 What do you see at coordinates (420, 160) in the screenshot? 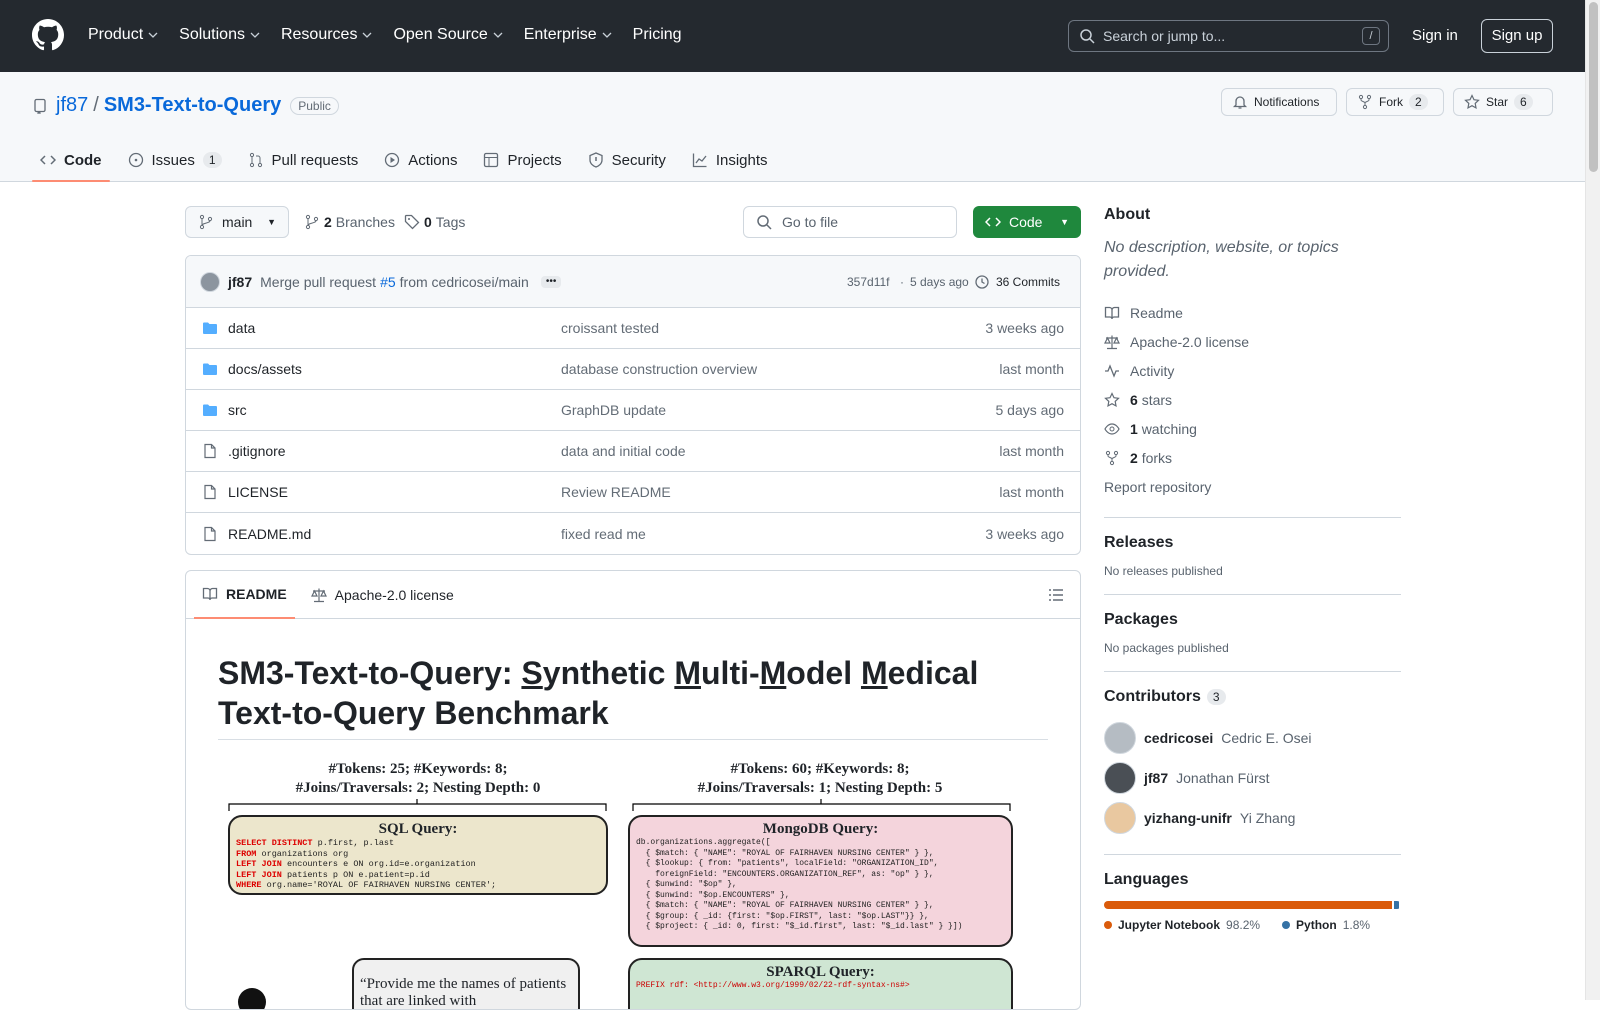
I see `tab-actions: Actions` at bounding box center [420, 160].